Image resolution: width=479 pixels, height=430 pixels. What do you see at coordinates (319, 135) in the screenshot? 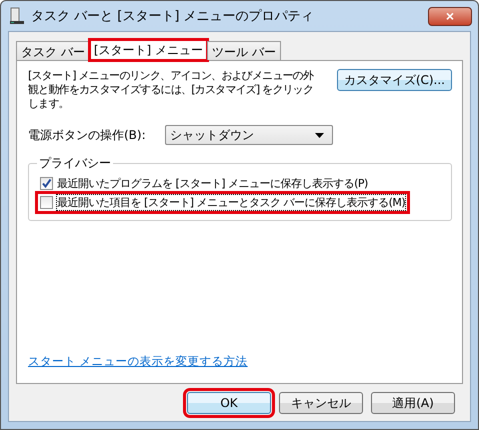
I see `dropdown-arrow-icon` at bounding box center [319, 135].